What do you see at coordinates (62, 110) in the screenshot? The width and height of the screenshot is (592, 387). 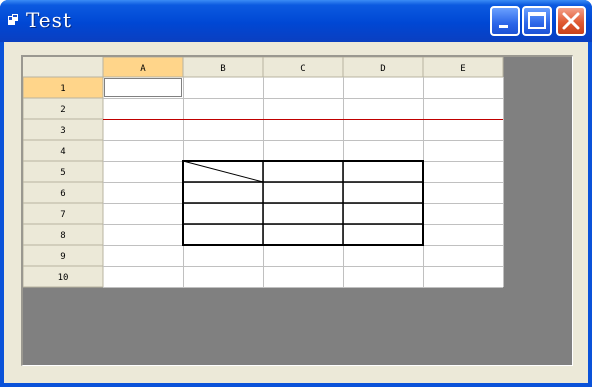 I see `row-header-label: 2` at bounding box center [62, 110].